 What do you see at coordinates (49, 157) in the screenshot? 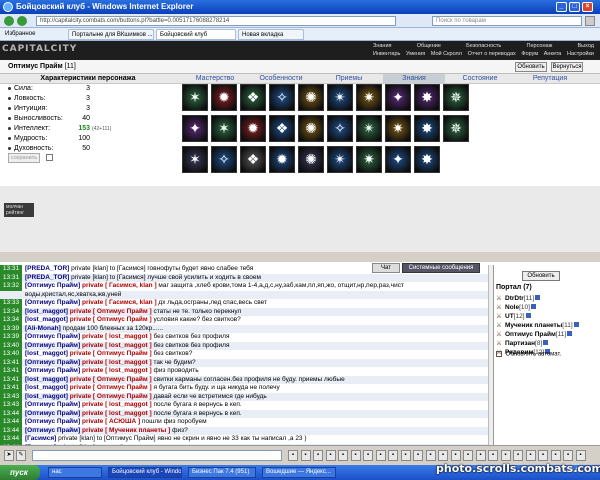
I see `save-checkbox` at bounding box center [49, 157].